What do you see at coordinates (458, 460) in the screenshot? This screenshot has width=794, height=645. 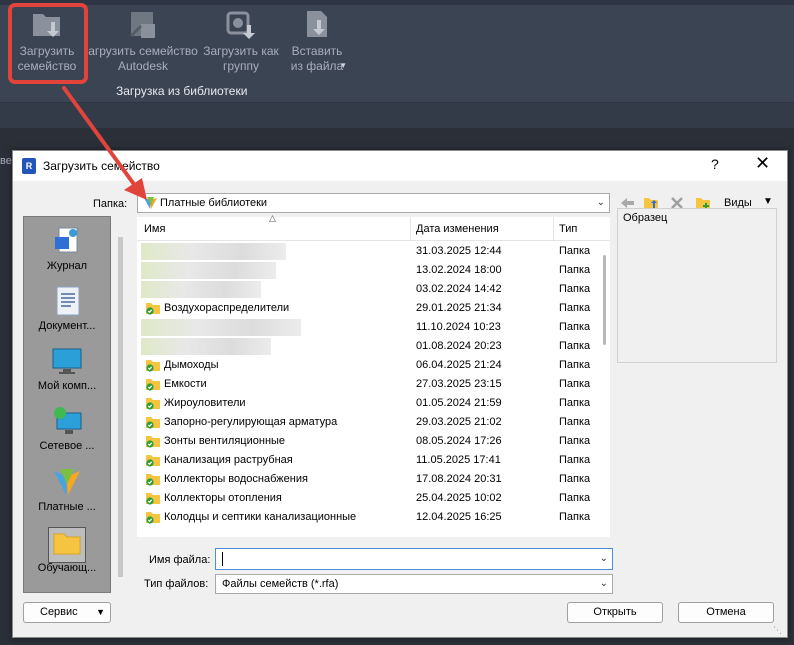 I see `file-date: 11.05.2025 17:41` at bounding box center [458, 460].